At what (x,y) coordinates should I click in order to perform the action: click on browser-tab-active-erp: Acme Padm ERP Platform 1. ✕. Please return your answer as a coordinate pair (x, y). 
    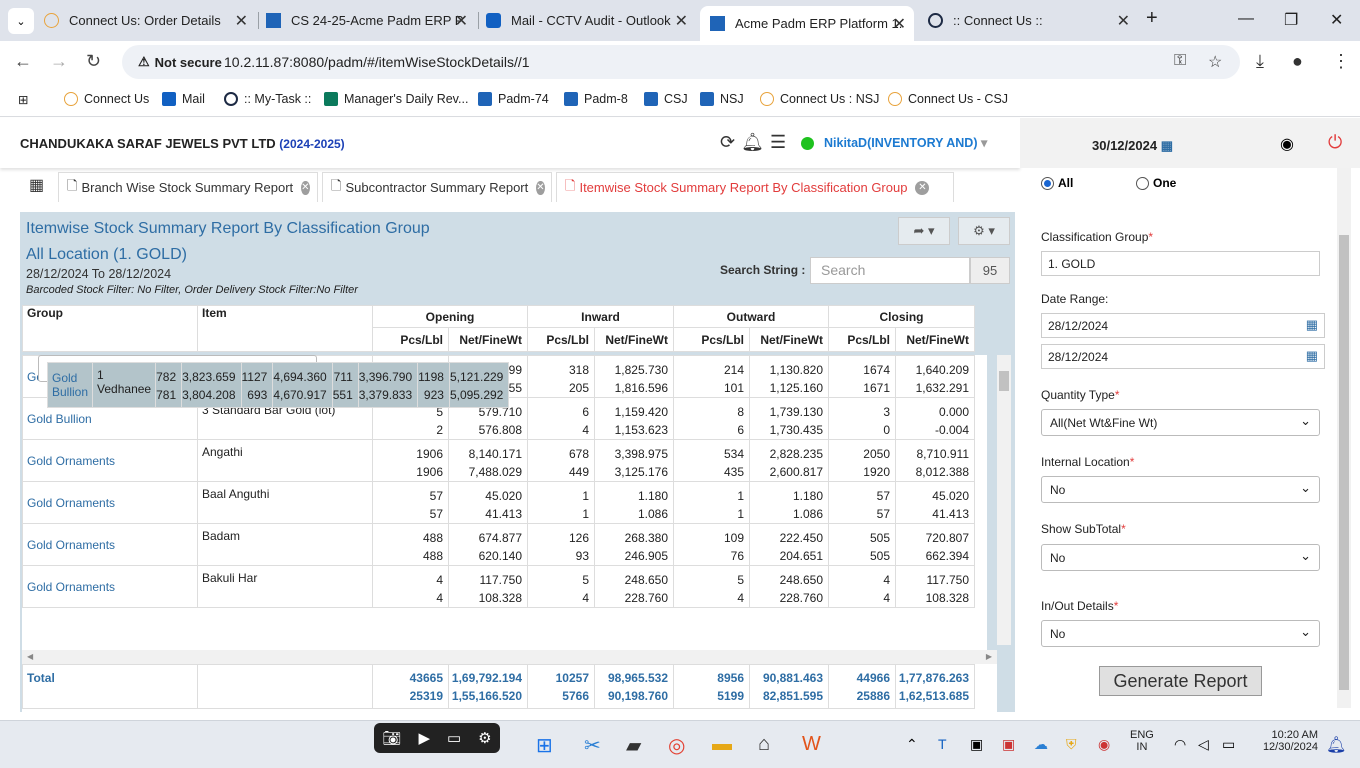
    Looking at the image, I should click on (807, 23).